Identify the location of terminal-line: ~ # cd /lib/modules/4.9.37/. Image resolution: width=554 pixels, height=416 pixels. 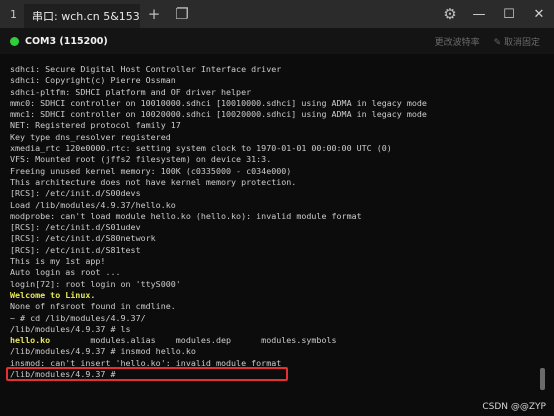
(78, 317).